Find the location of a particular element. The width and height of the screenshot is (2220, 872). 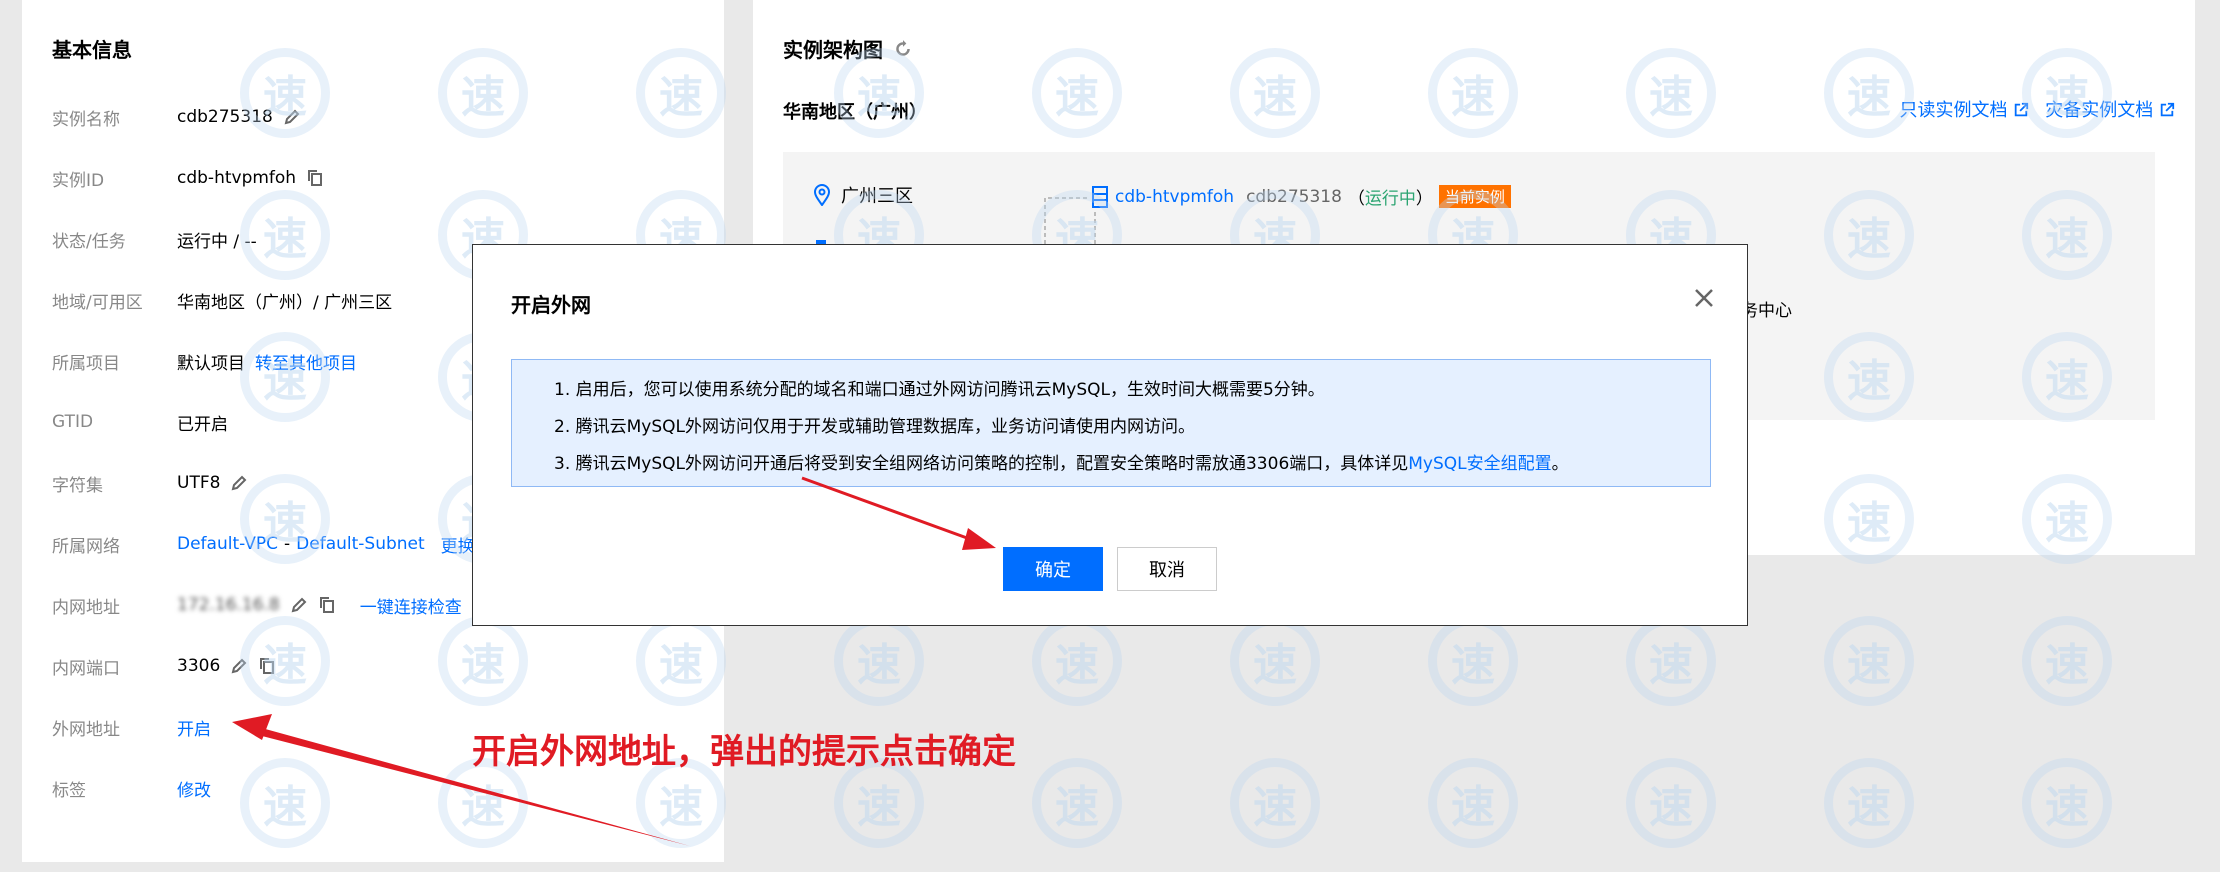

row-instance-name: 实例名称 cdb275318 is located at coordinates (176, 117).